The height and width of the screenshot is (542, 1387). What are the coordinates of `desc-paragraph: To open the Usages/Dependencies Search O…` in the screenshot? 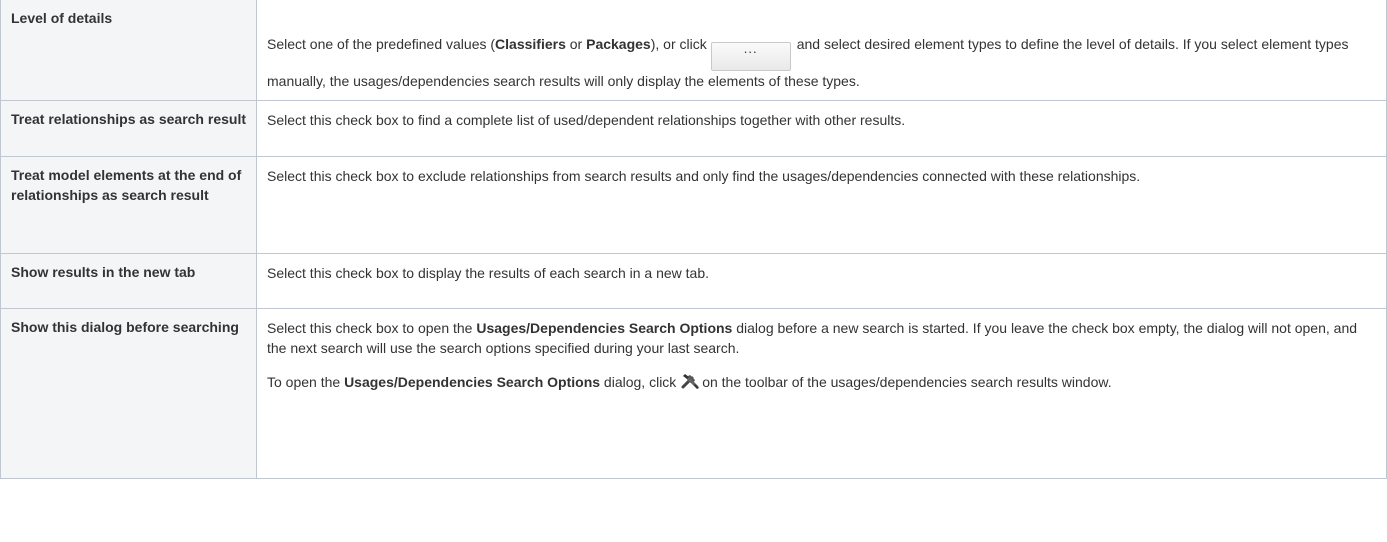 It's located at (821, 382).